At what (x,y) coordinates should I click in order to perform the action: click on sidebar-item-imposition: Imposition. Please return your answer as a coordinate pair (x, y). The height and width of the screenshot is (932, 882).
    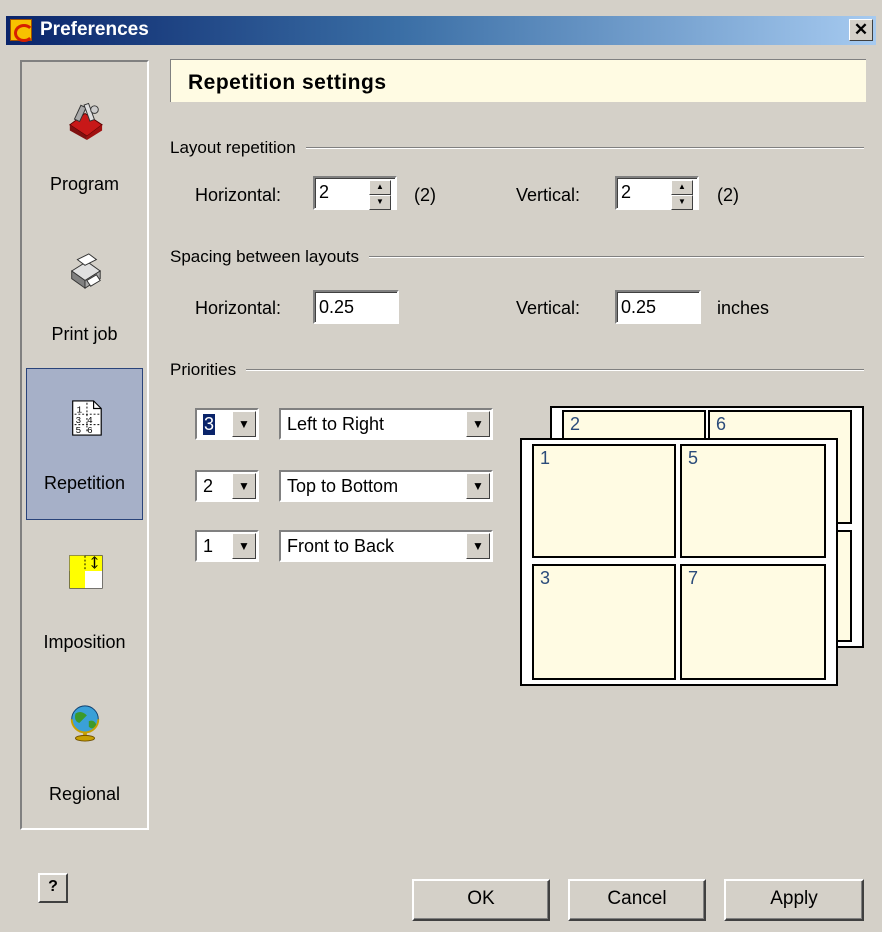
    Looking at the image, I should click on (84, 598).